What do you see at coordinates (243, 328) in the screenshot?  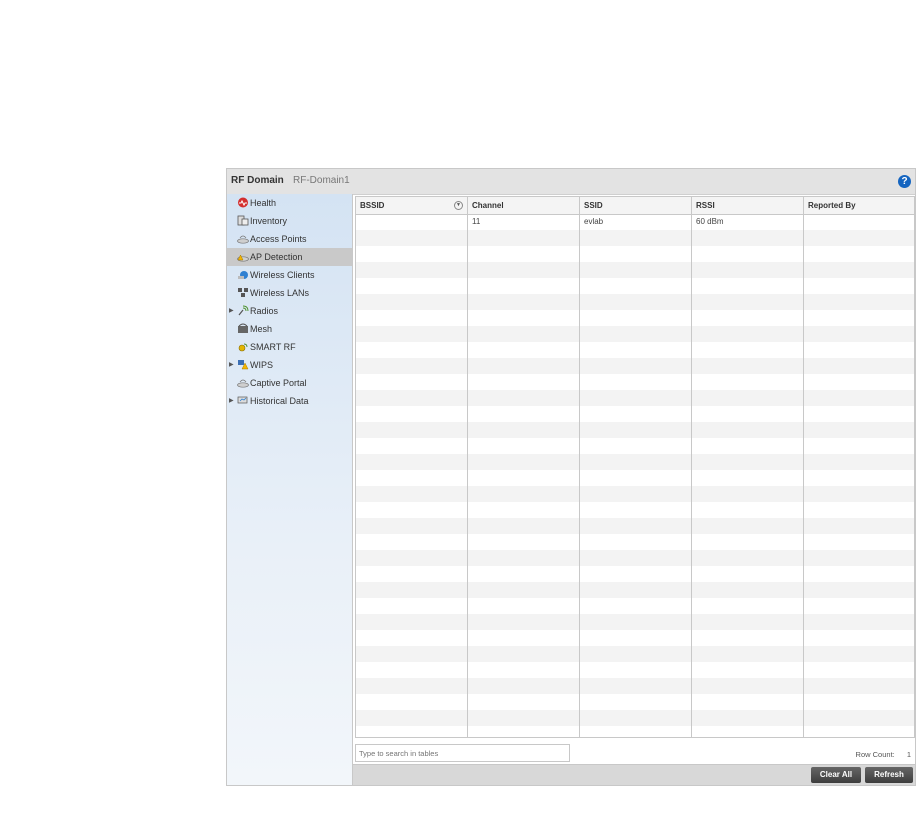 I see `mesh-icon` at bounding box center [243, 328].